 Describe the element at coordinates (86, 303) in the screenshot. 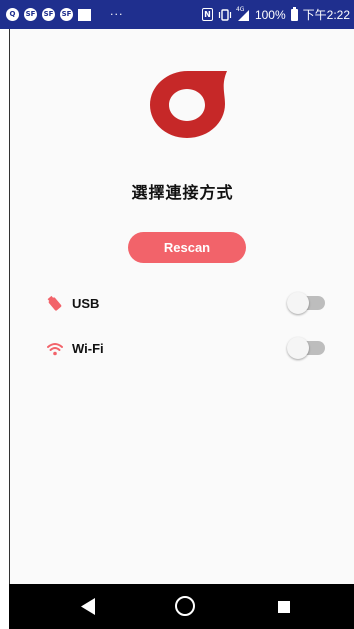

I see `connection-label: USB` at that location.